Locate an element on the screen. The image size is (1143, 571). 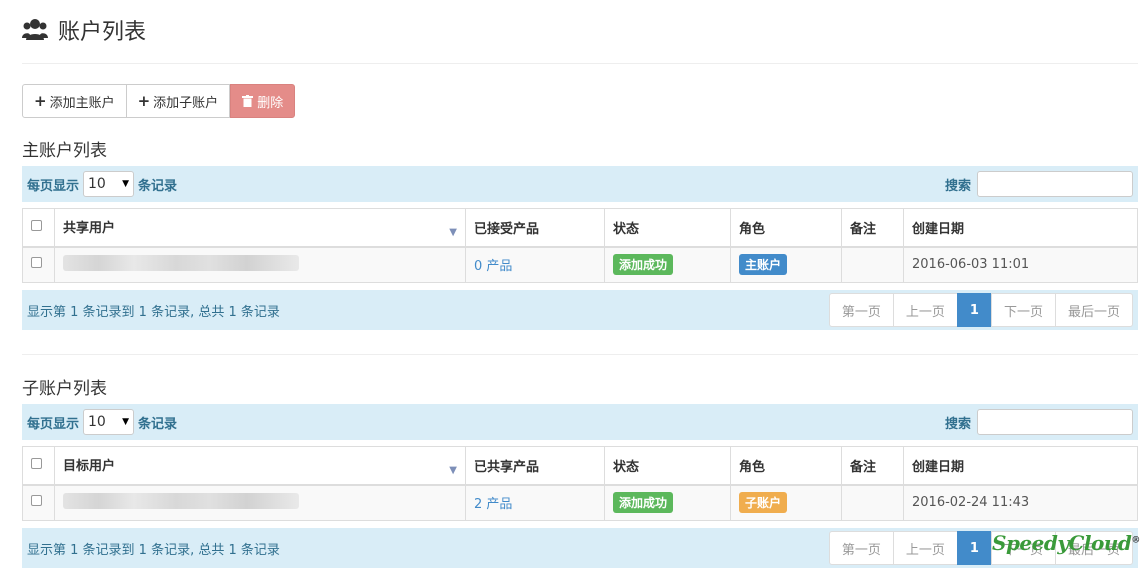
sub-section-title: 子账户列表 is located at coordinates (64, 389).